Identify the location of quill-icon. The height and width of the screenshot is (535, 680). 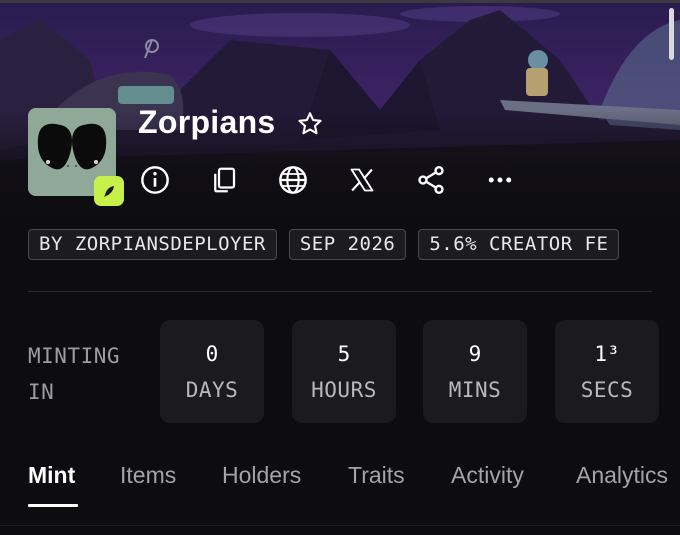
(109, 191).